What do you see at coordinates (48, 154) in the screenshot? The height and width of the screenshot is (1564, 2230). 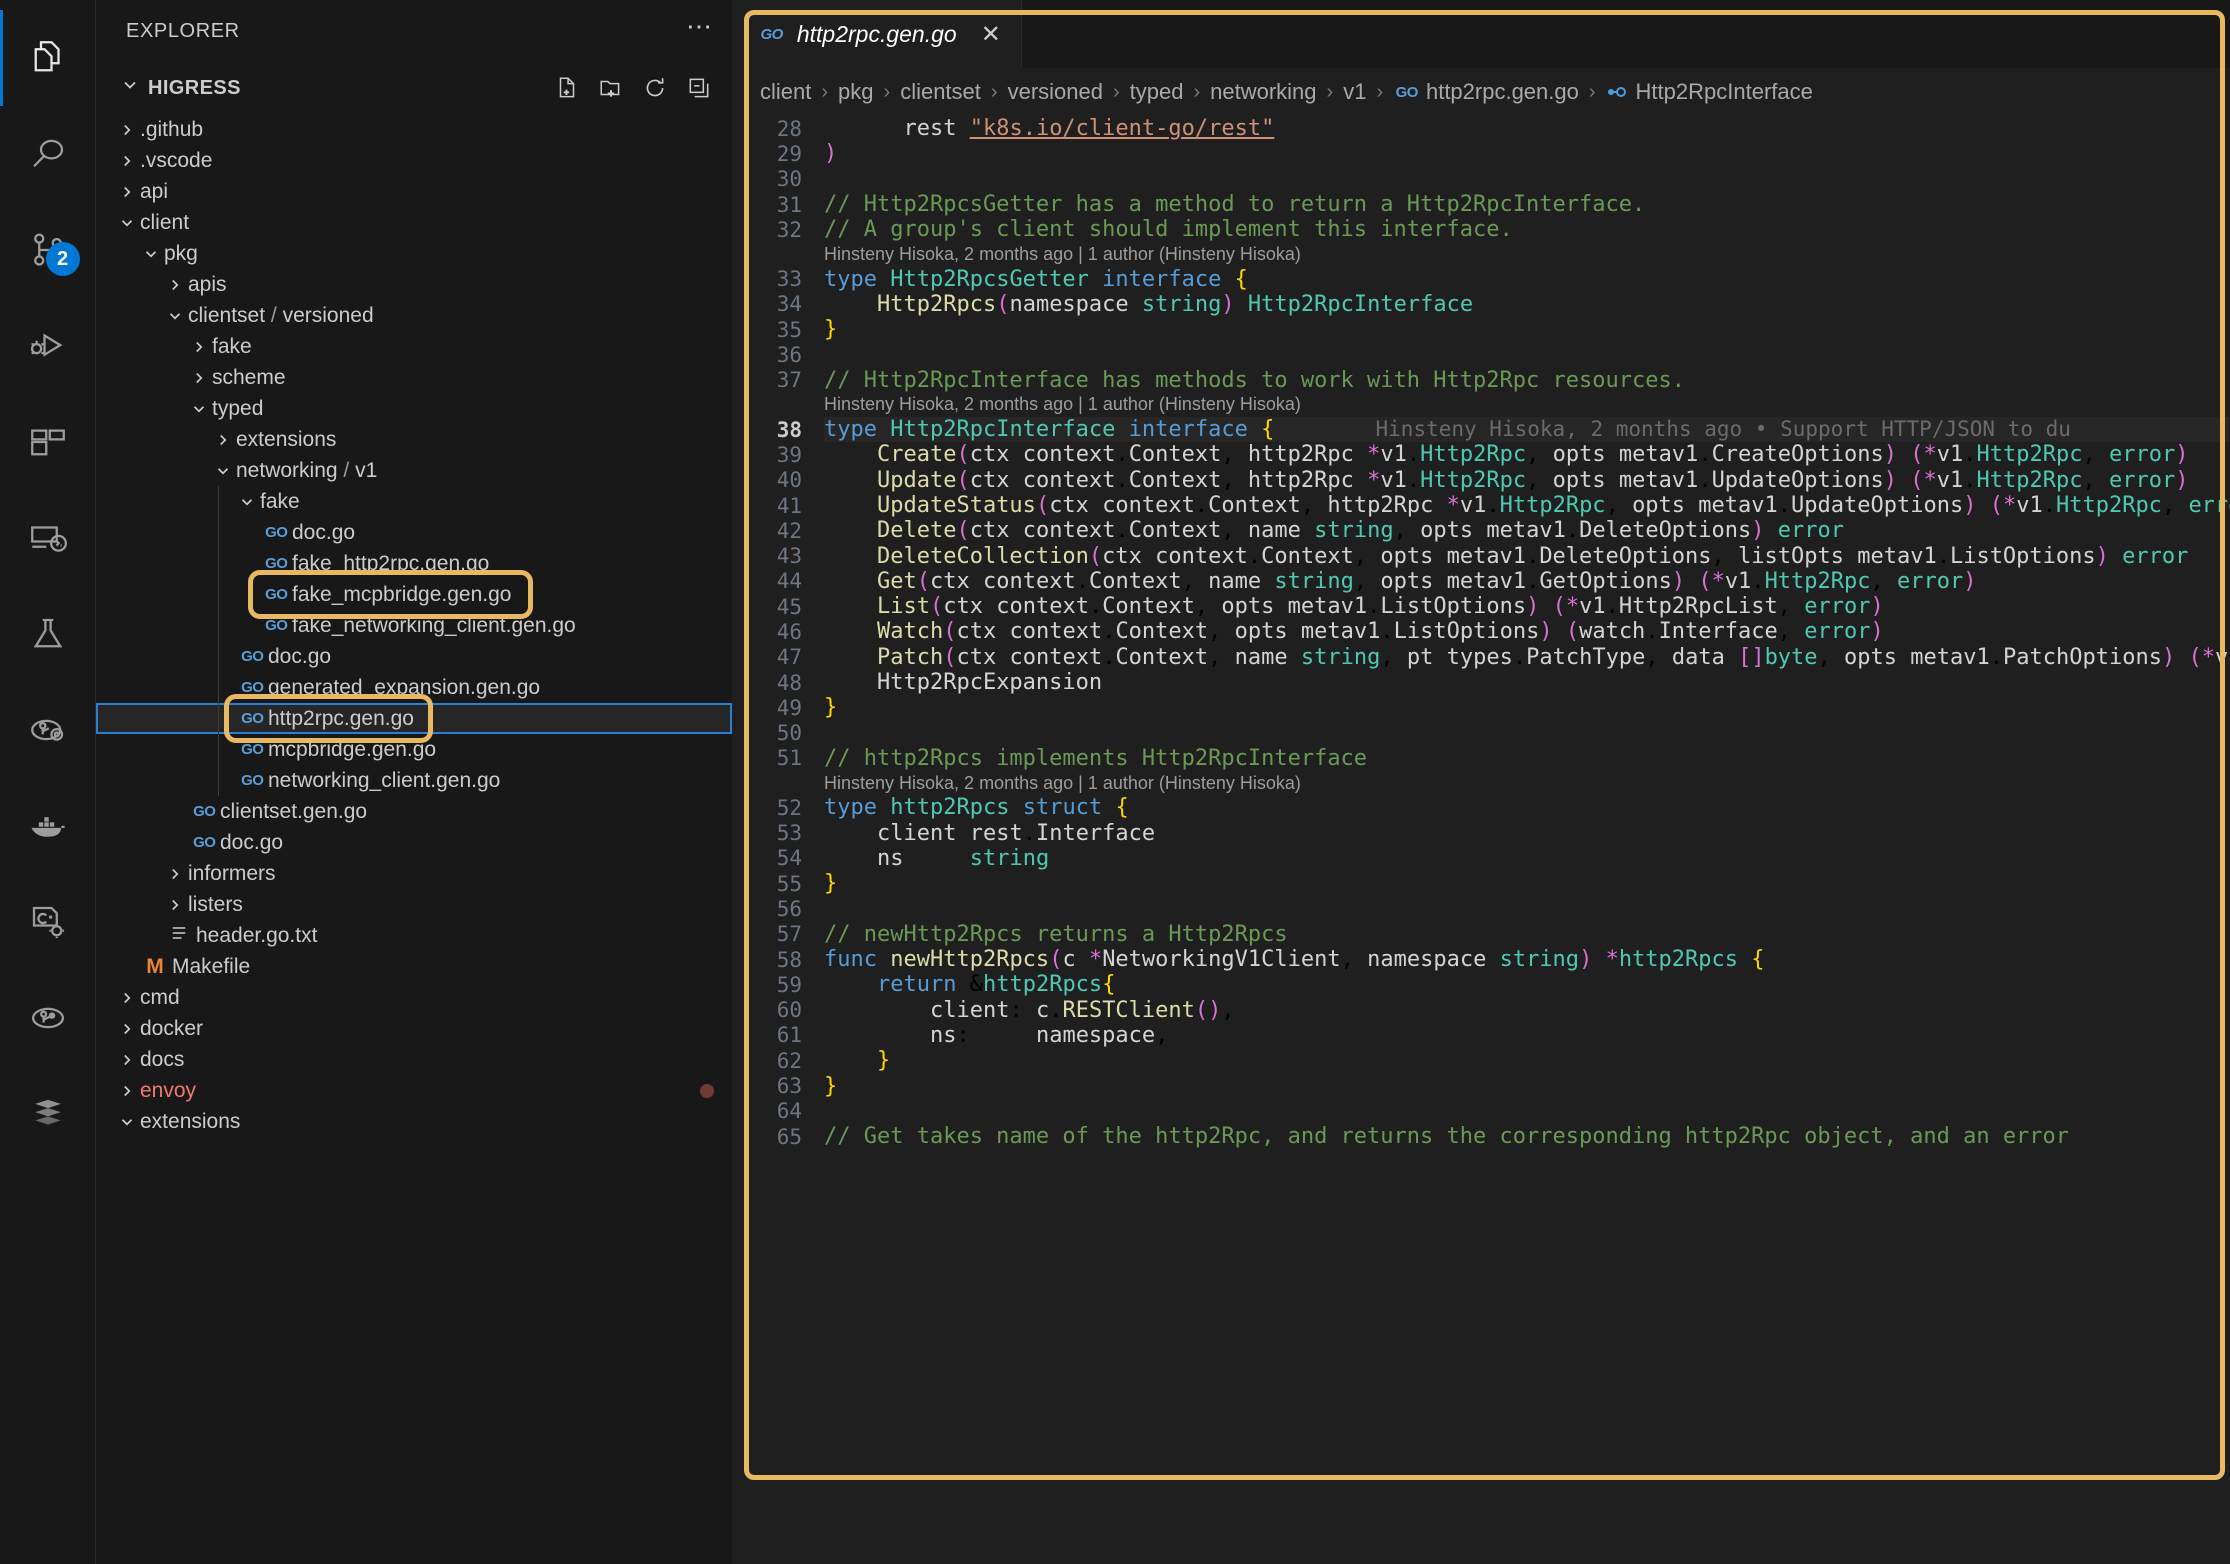 I see `activity-item-search` at bounding box center [48, 154].